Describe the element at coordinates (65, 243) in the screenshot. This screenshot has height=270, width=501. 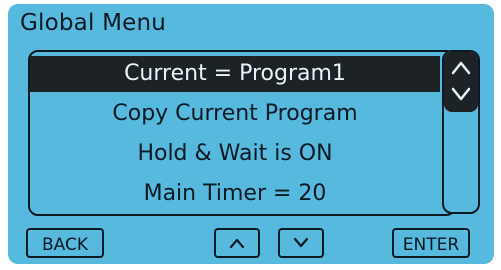
I see `back-button: BACK` at that location.